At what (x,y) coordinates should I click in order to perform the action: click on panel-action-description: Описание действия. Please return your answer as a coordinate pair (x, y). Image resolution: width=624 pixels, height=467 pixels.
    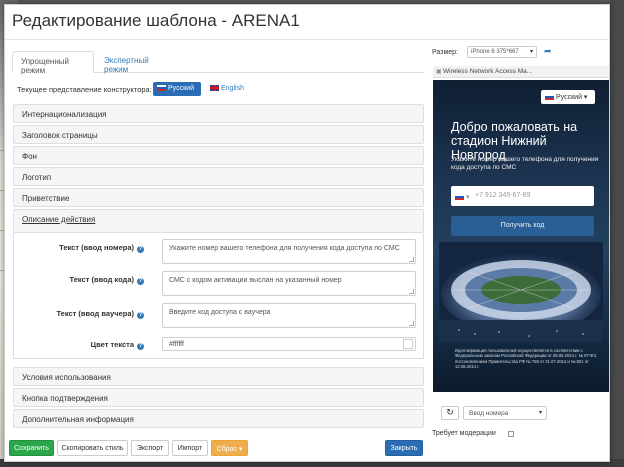
    Looking at the image, I should click on (218, 221).